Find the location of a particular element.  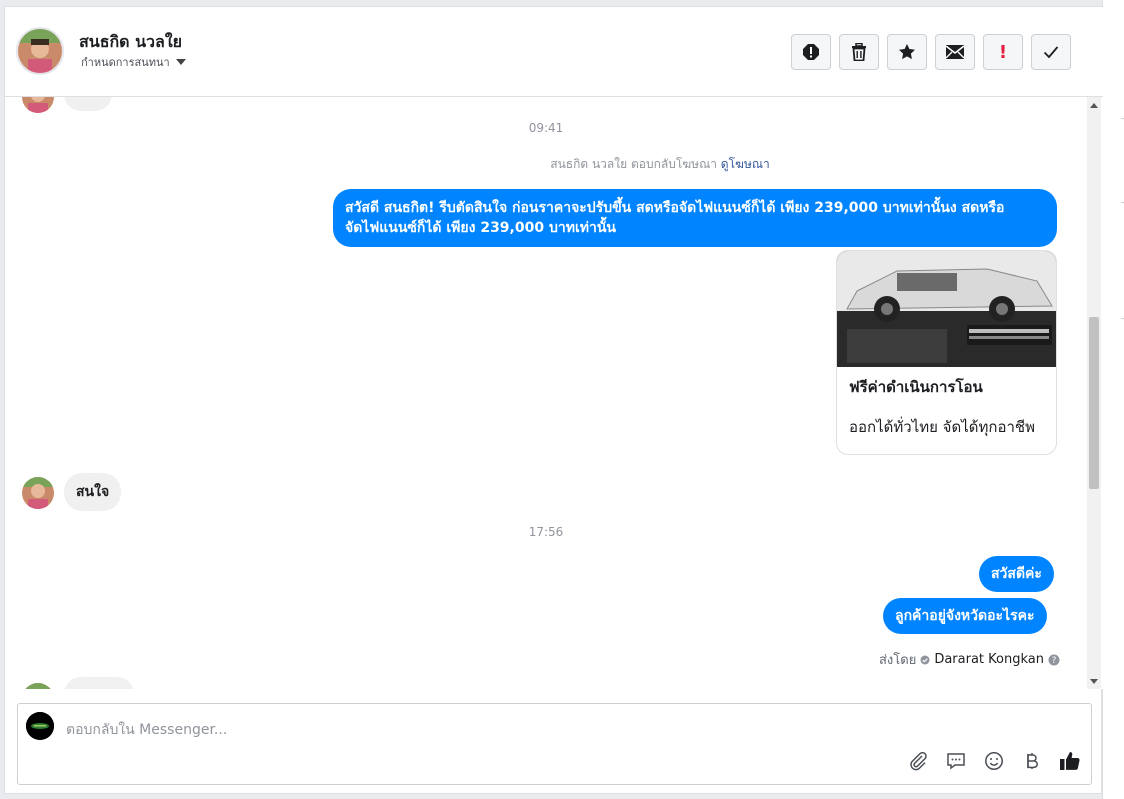

sent-by-row: ส่งโดย Dararat Kongkan ? is located at coordinates (969, 659).